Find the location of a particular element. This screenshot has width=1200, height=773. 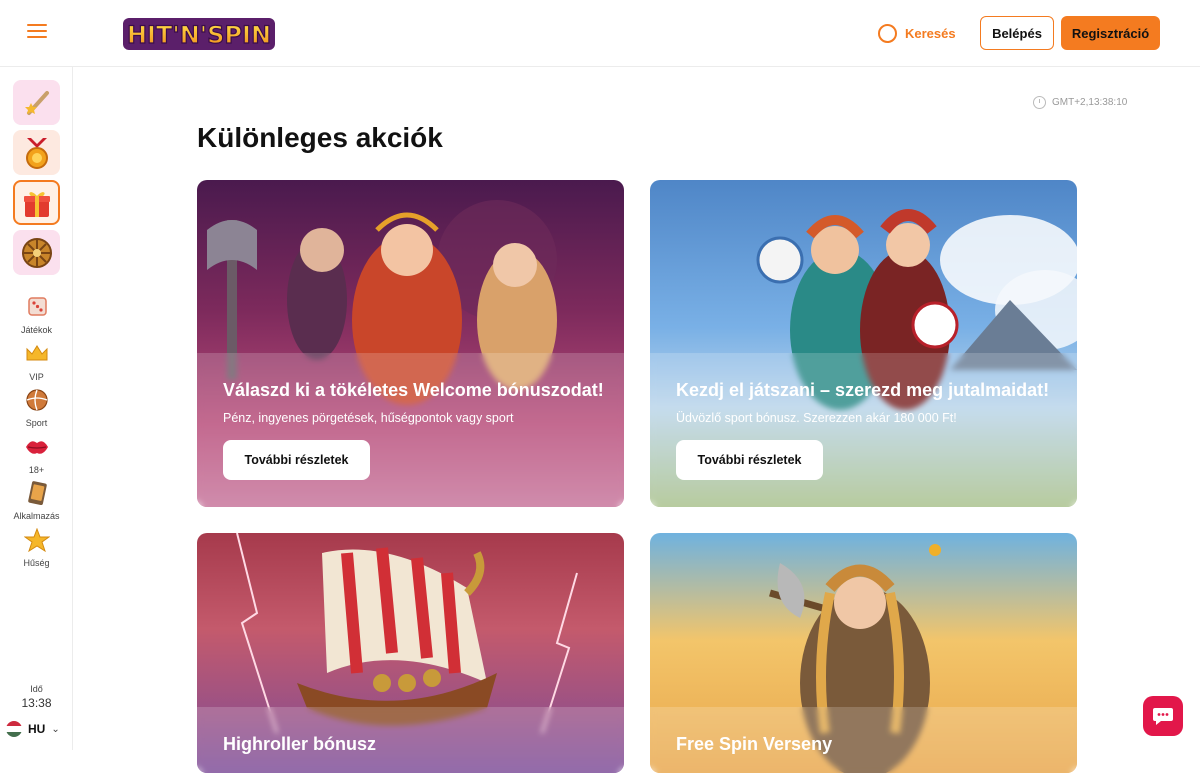

wheel-icon is located at coordinates (36, 252).